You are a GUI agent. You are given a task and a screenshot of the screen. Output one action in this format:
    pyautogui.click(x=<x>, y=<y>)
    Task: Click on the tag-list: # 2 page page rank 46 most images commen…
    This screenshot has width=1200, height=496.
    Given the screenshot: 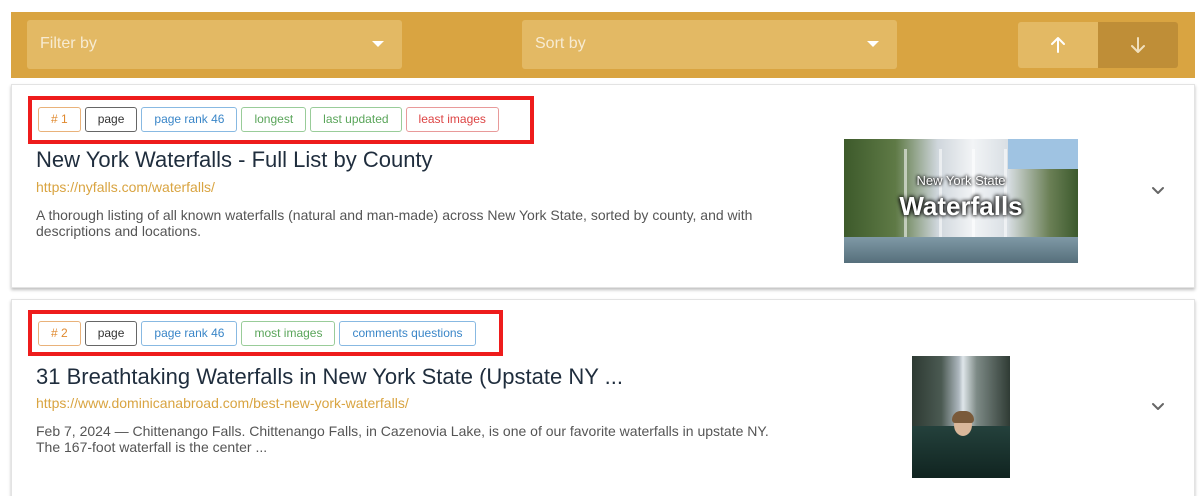 What is the action you would take?
    pyautogui.click(x=257, y=333)
    